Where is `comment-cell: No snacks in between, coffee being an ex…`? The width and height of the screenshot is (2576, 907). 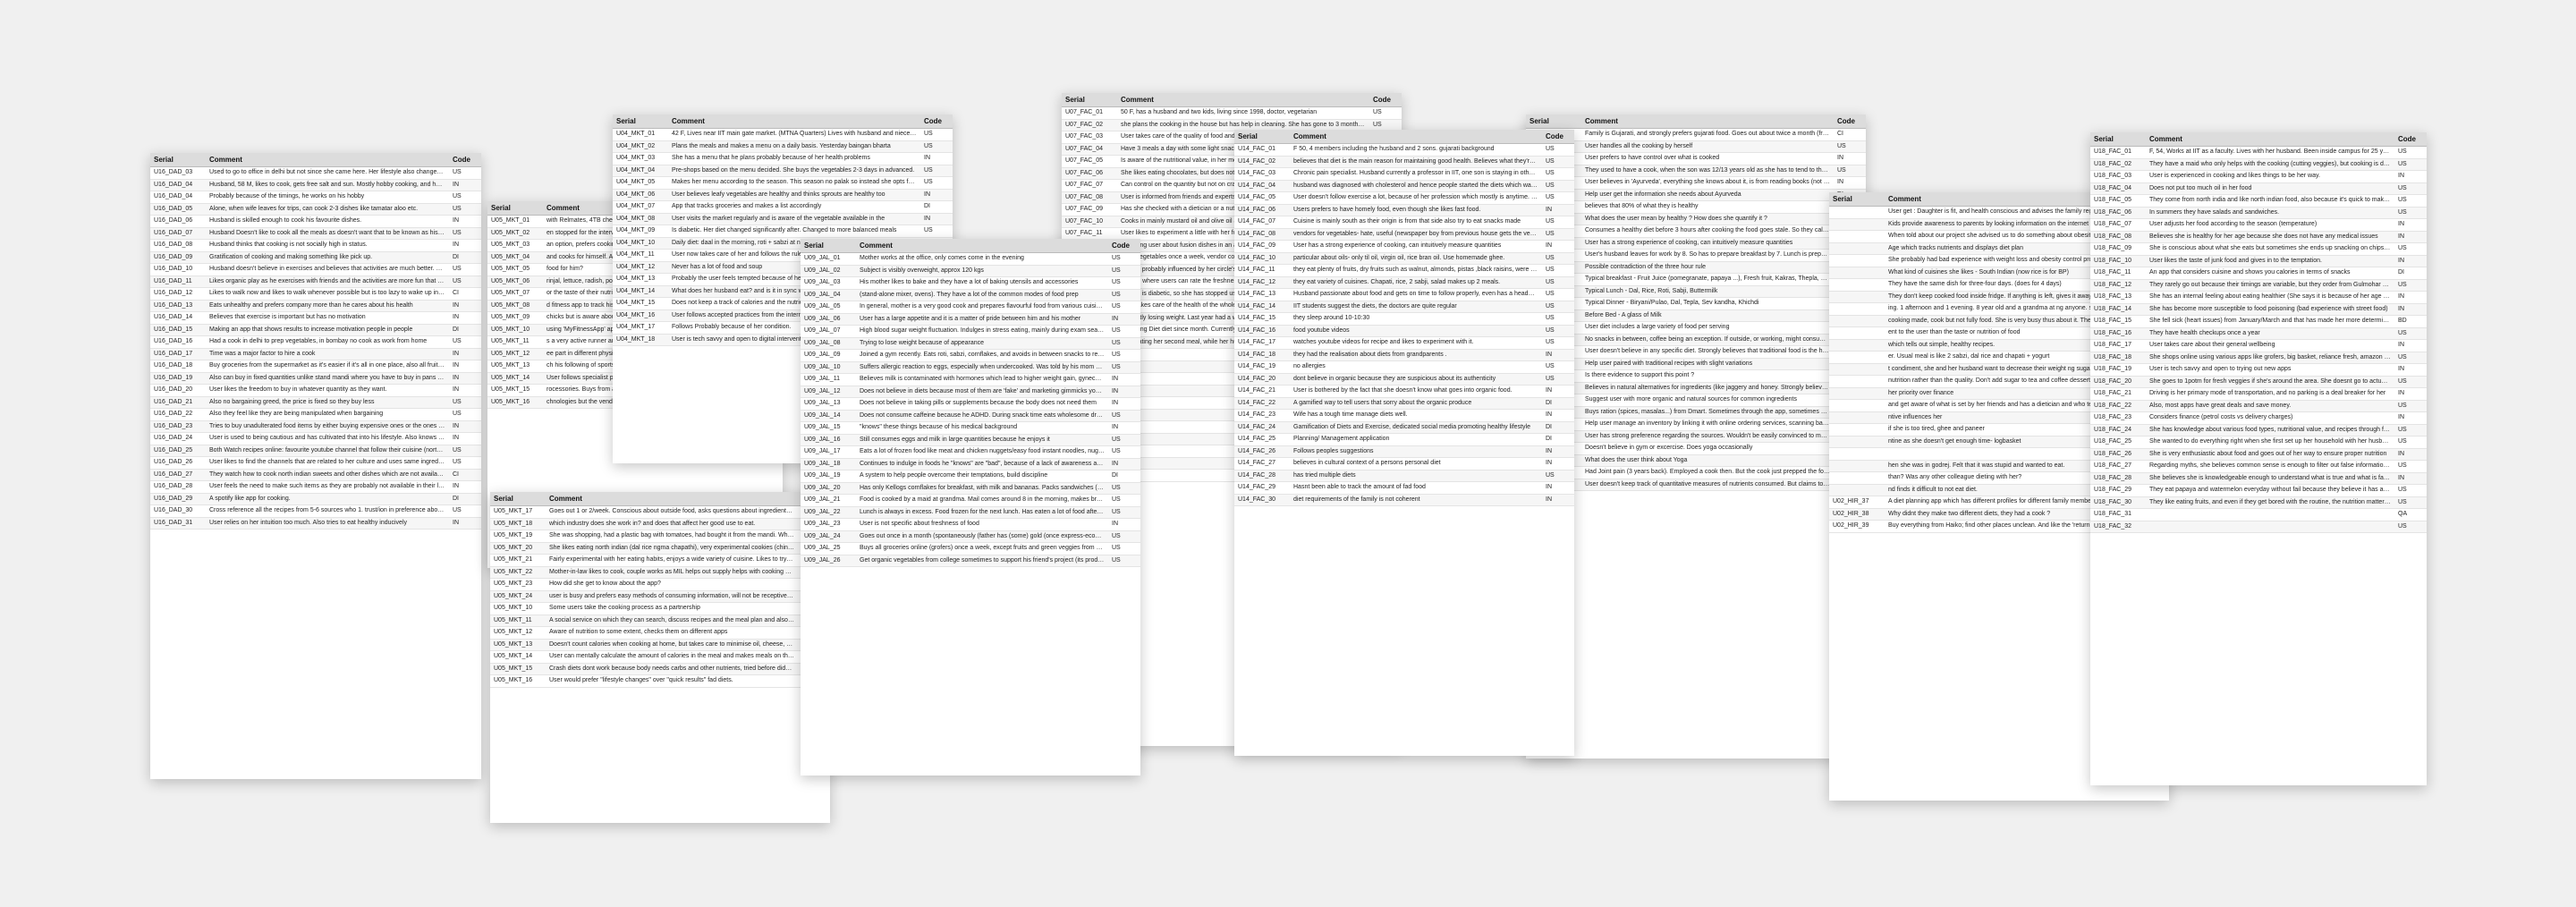 comment-cell: No snacks in between, coffee being an ex… is located at coordinates (1707, 340).